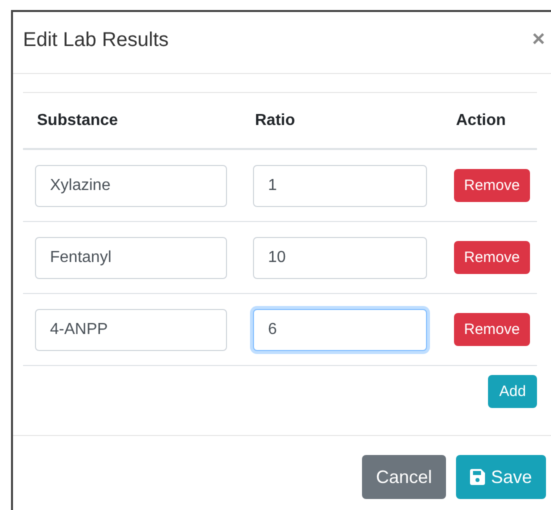 Image resolution: width=551 pixels, height=510 pixels. I want to click on save-button: Save, so click(501, 477).